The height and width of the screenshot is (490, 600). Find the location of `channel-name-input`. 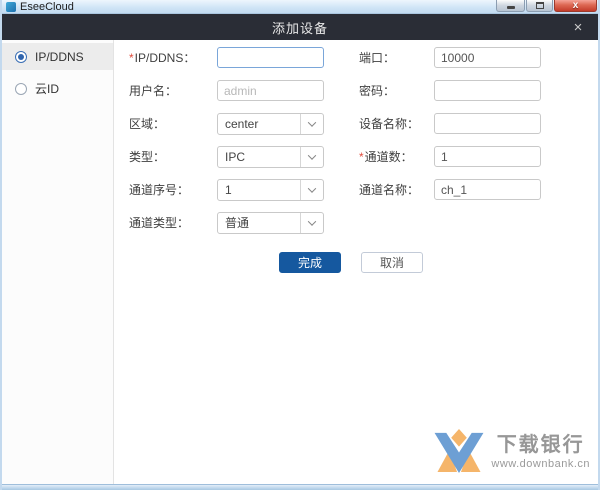

channel-name-input is located at coordinates (487, 189).